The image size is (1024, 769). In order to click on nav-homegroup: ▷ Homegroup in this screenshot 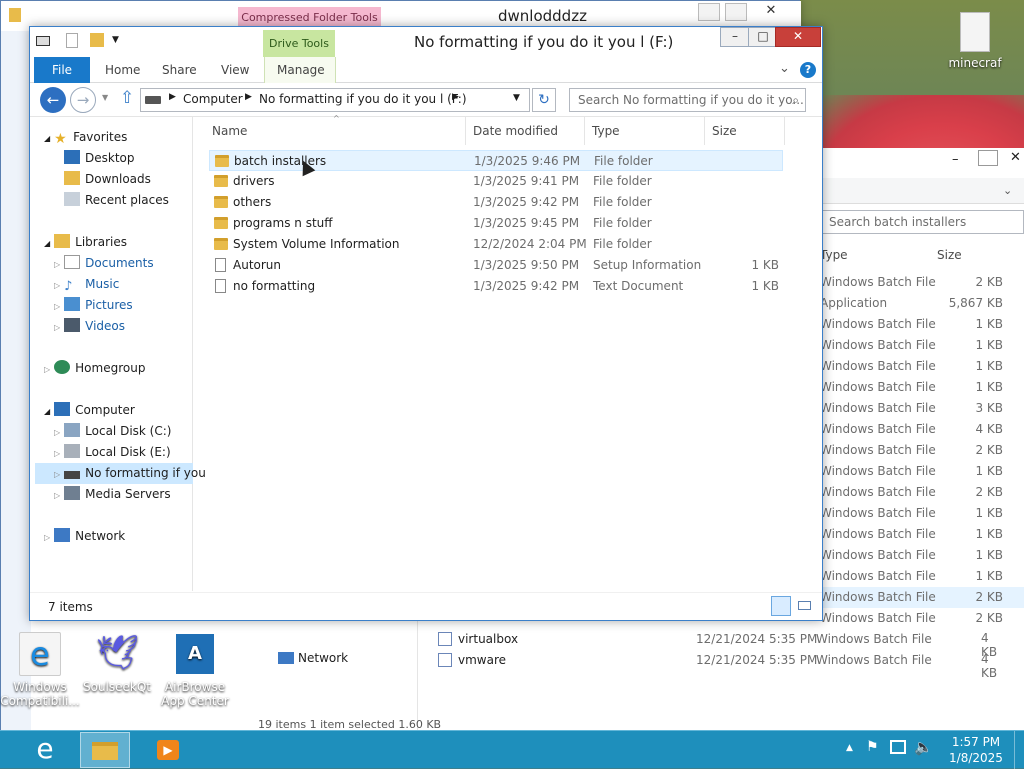, I will do `click(94, 368)`.